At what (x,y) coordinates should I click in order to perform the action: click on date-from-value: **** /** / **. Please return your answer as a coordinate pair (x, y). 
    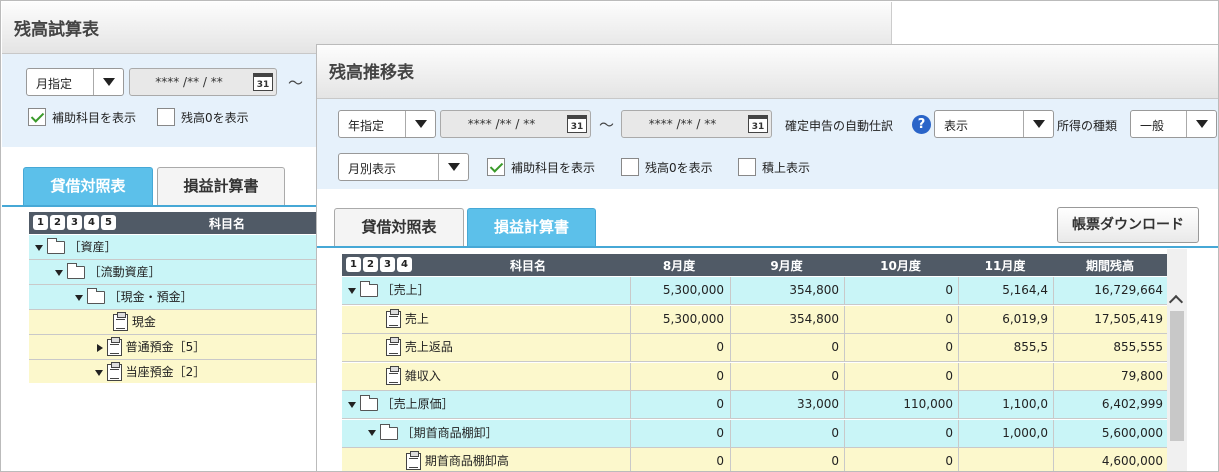
    Looking at the image, I should click on (501, 124).